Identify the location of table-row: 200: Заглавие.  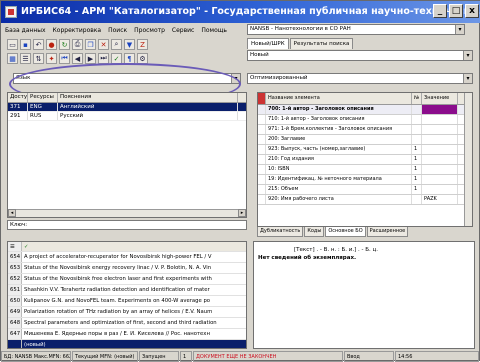
(365, 140).